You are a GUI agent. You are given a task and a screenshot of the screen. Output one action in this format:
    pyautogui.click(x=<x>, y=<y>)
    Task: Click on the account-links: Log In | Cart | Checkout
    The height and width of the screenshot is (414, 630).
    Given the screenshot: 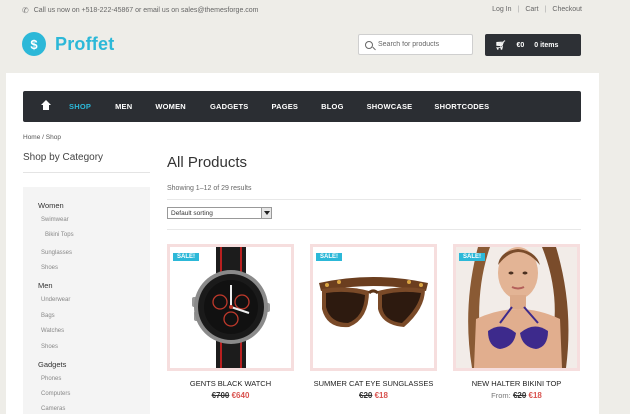 What is the action you would take?
    pyautogui.click(x=537, y=9)
    